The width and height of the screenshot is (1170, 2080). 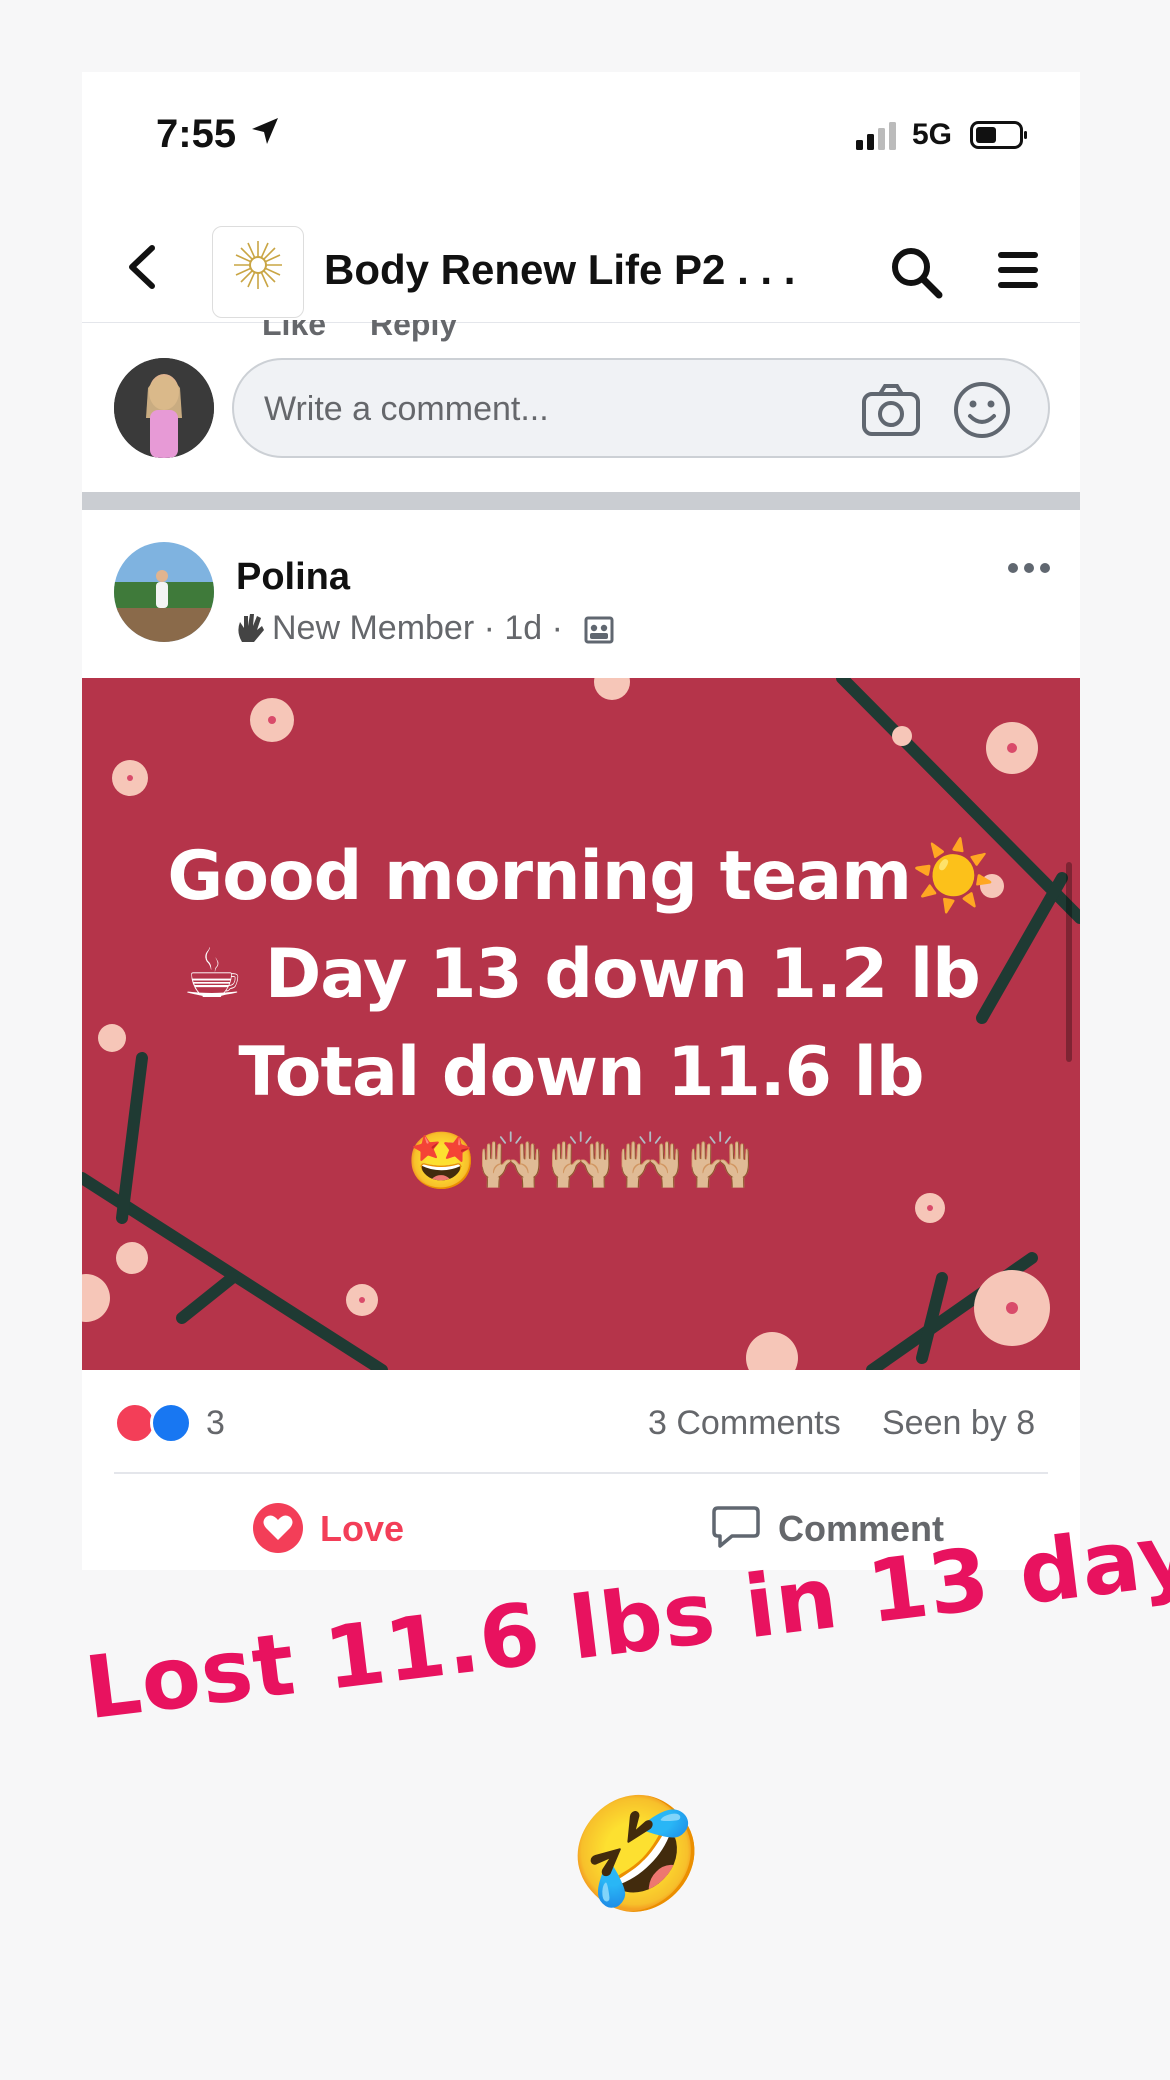 I want to click on like-reaction-icon, so click(x=171, y=1423).